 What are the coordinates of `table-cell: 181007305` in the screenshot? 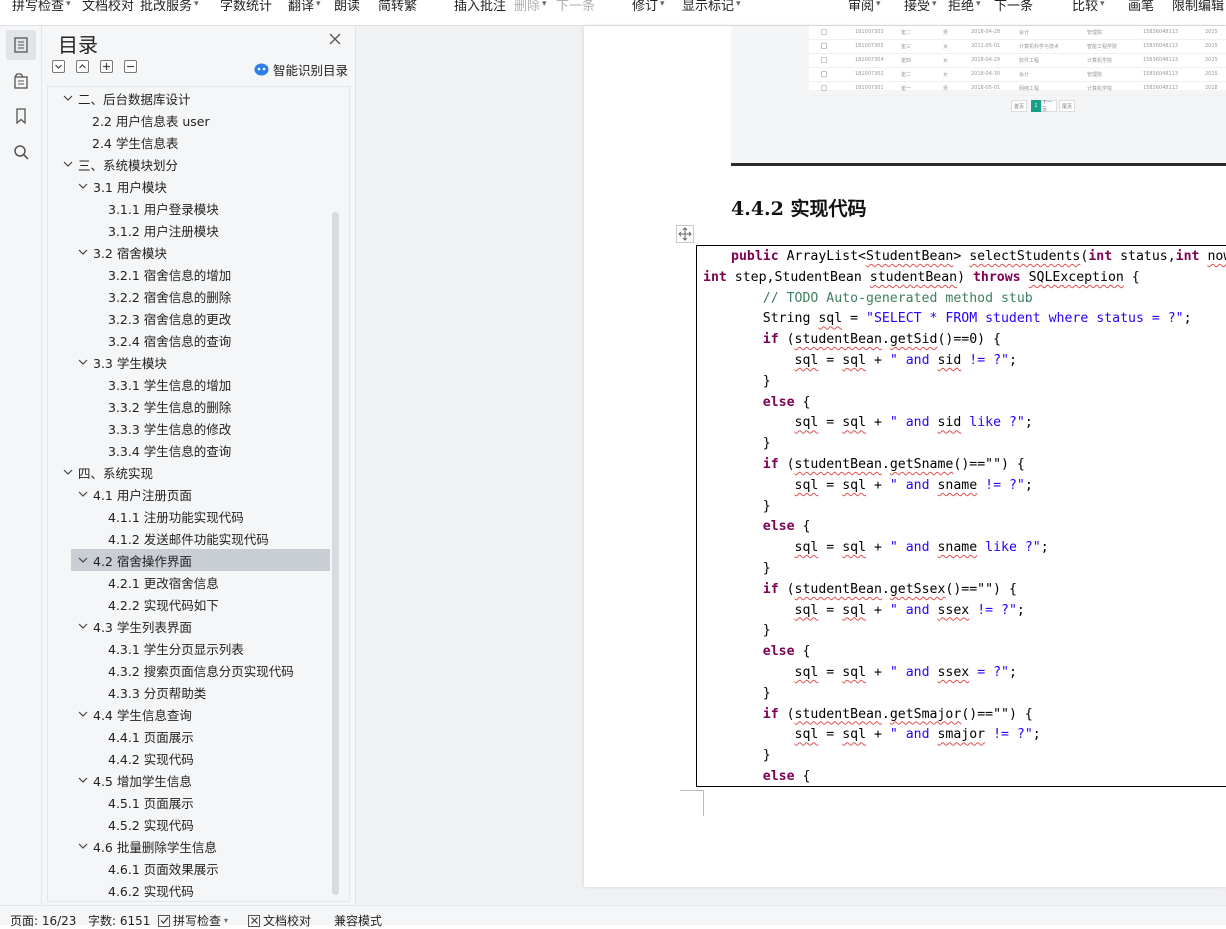 It's located at (869, 46).